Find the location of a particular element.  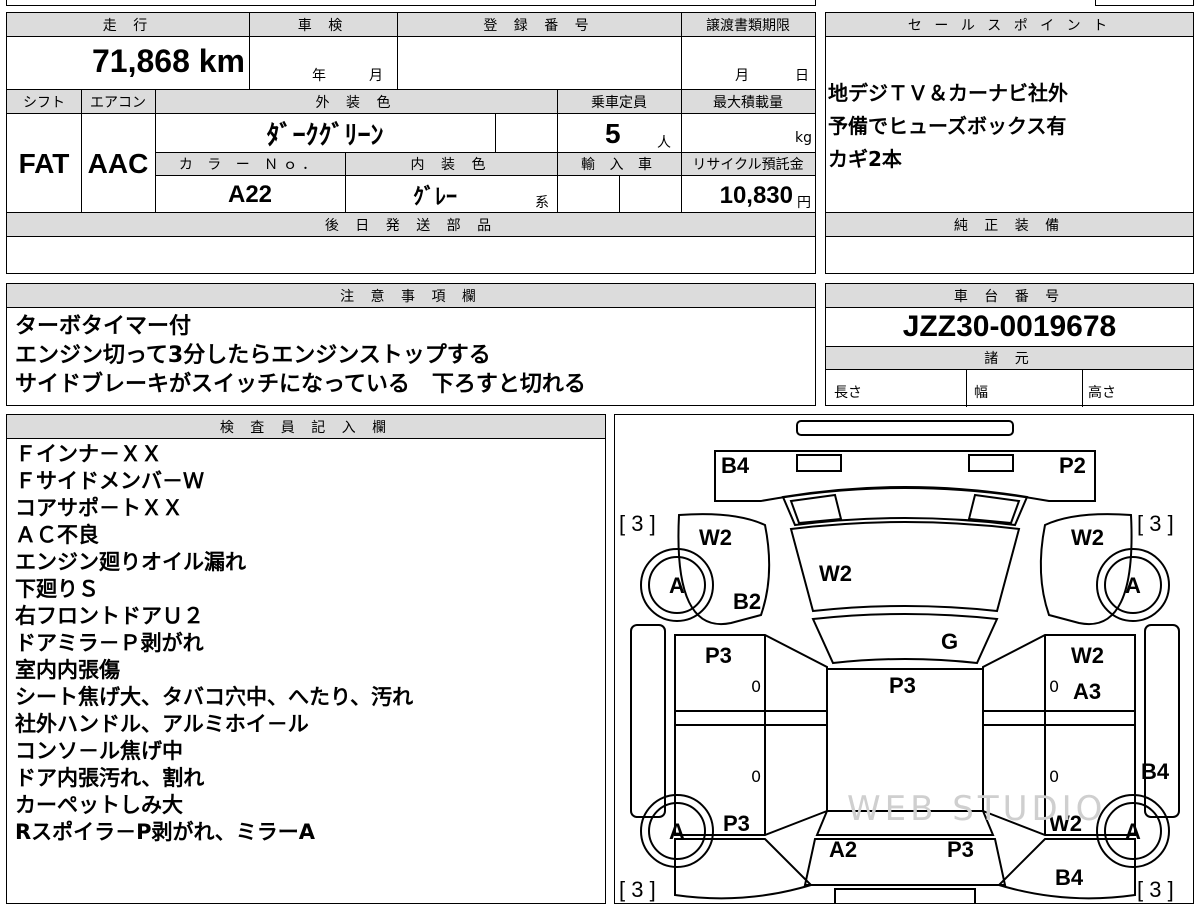

left-fender-code: W2 is located at coordinates (715, 537).